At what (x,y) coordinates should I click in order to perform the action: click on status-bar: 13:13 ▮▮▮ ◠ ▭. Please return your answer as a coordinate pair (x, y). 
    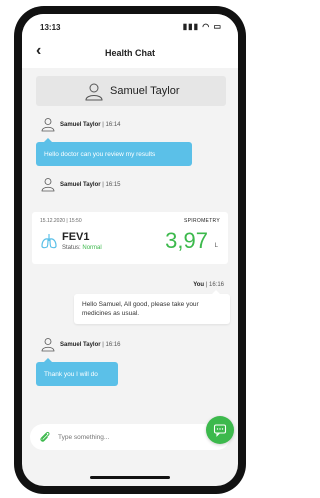
    Looking at the image, I should click on (130, 26).